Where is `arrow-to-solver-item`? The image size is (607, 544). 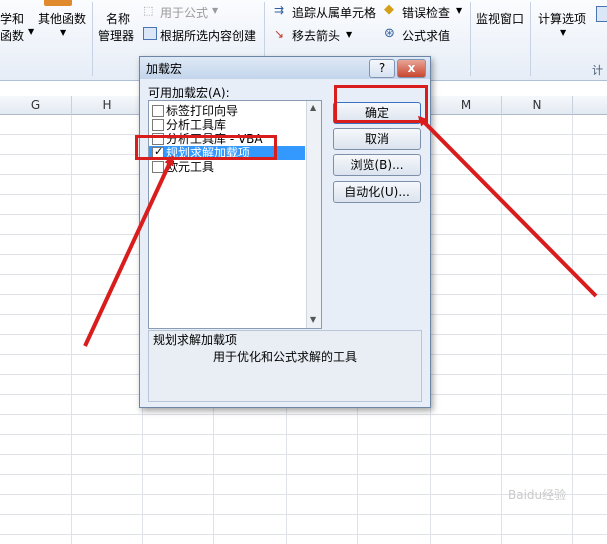
arrow-to-solver-item is located at coordinates (128, 251).